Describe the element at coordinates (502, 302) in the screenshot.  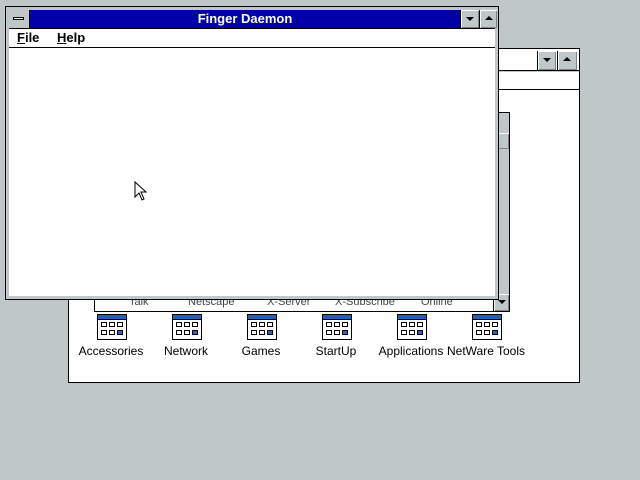
I see `scroll-down-icon` at that location.